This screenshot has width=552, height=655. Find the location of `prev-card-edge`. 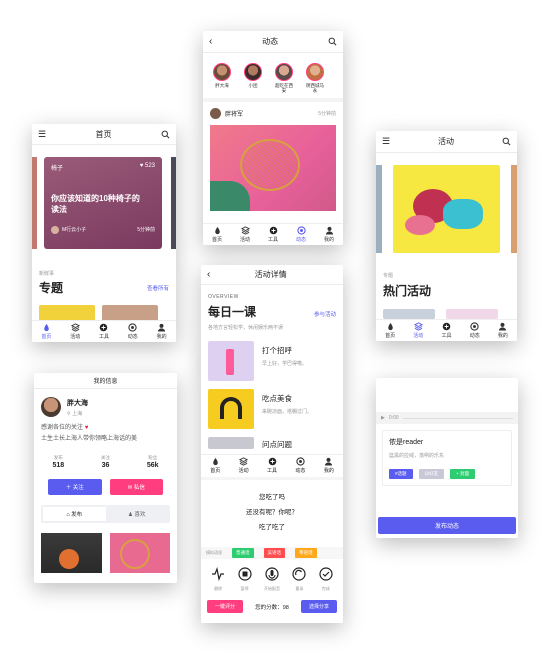

prev-card-edge is located at coordinates (34, 203).